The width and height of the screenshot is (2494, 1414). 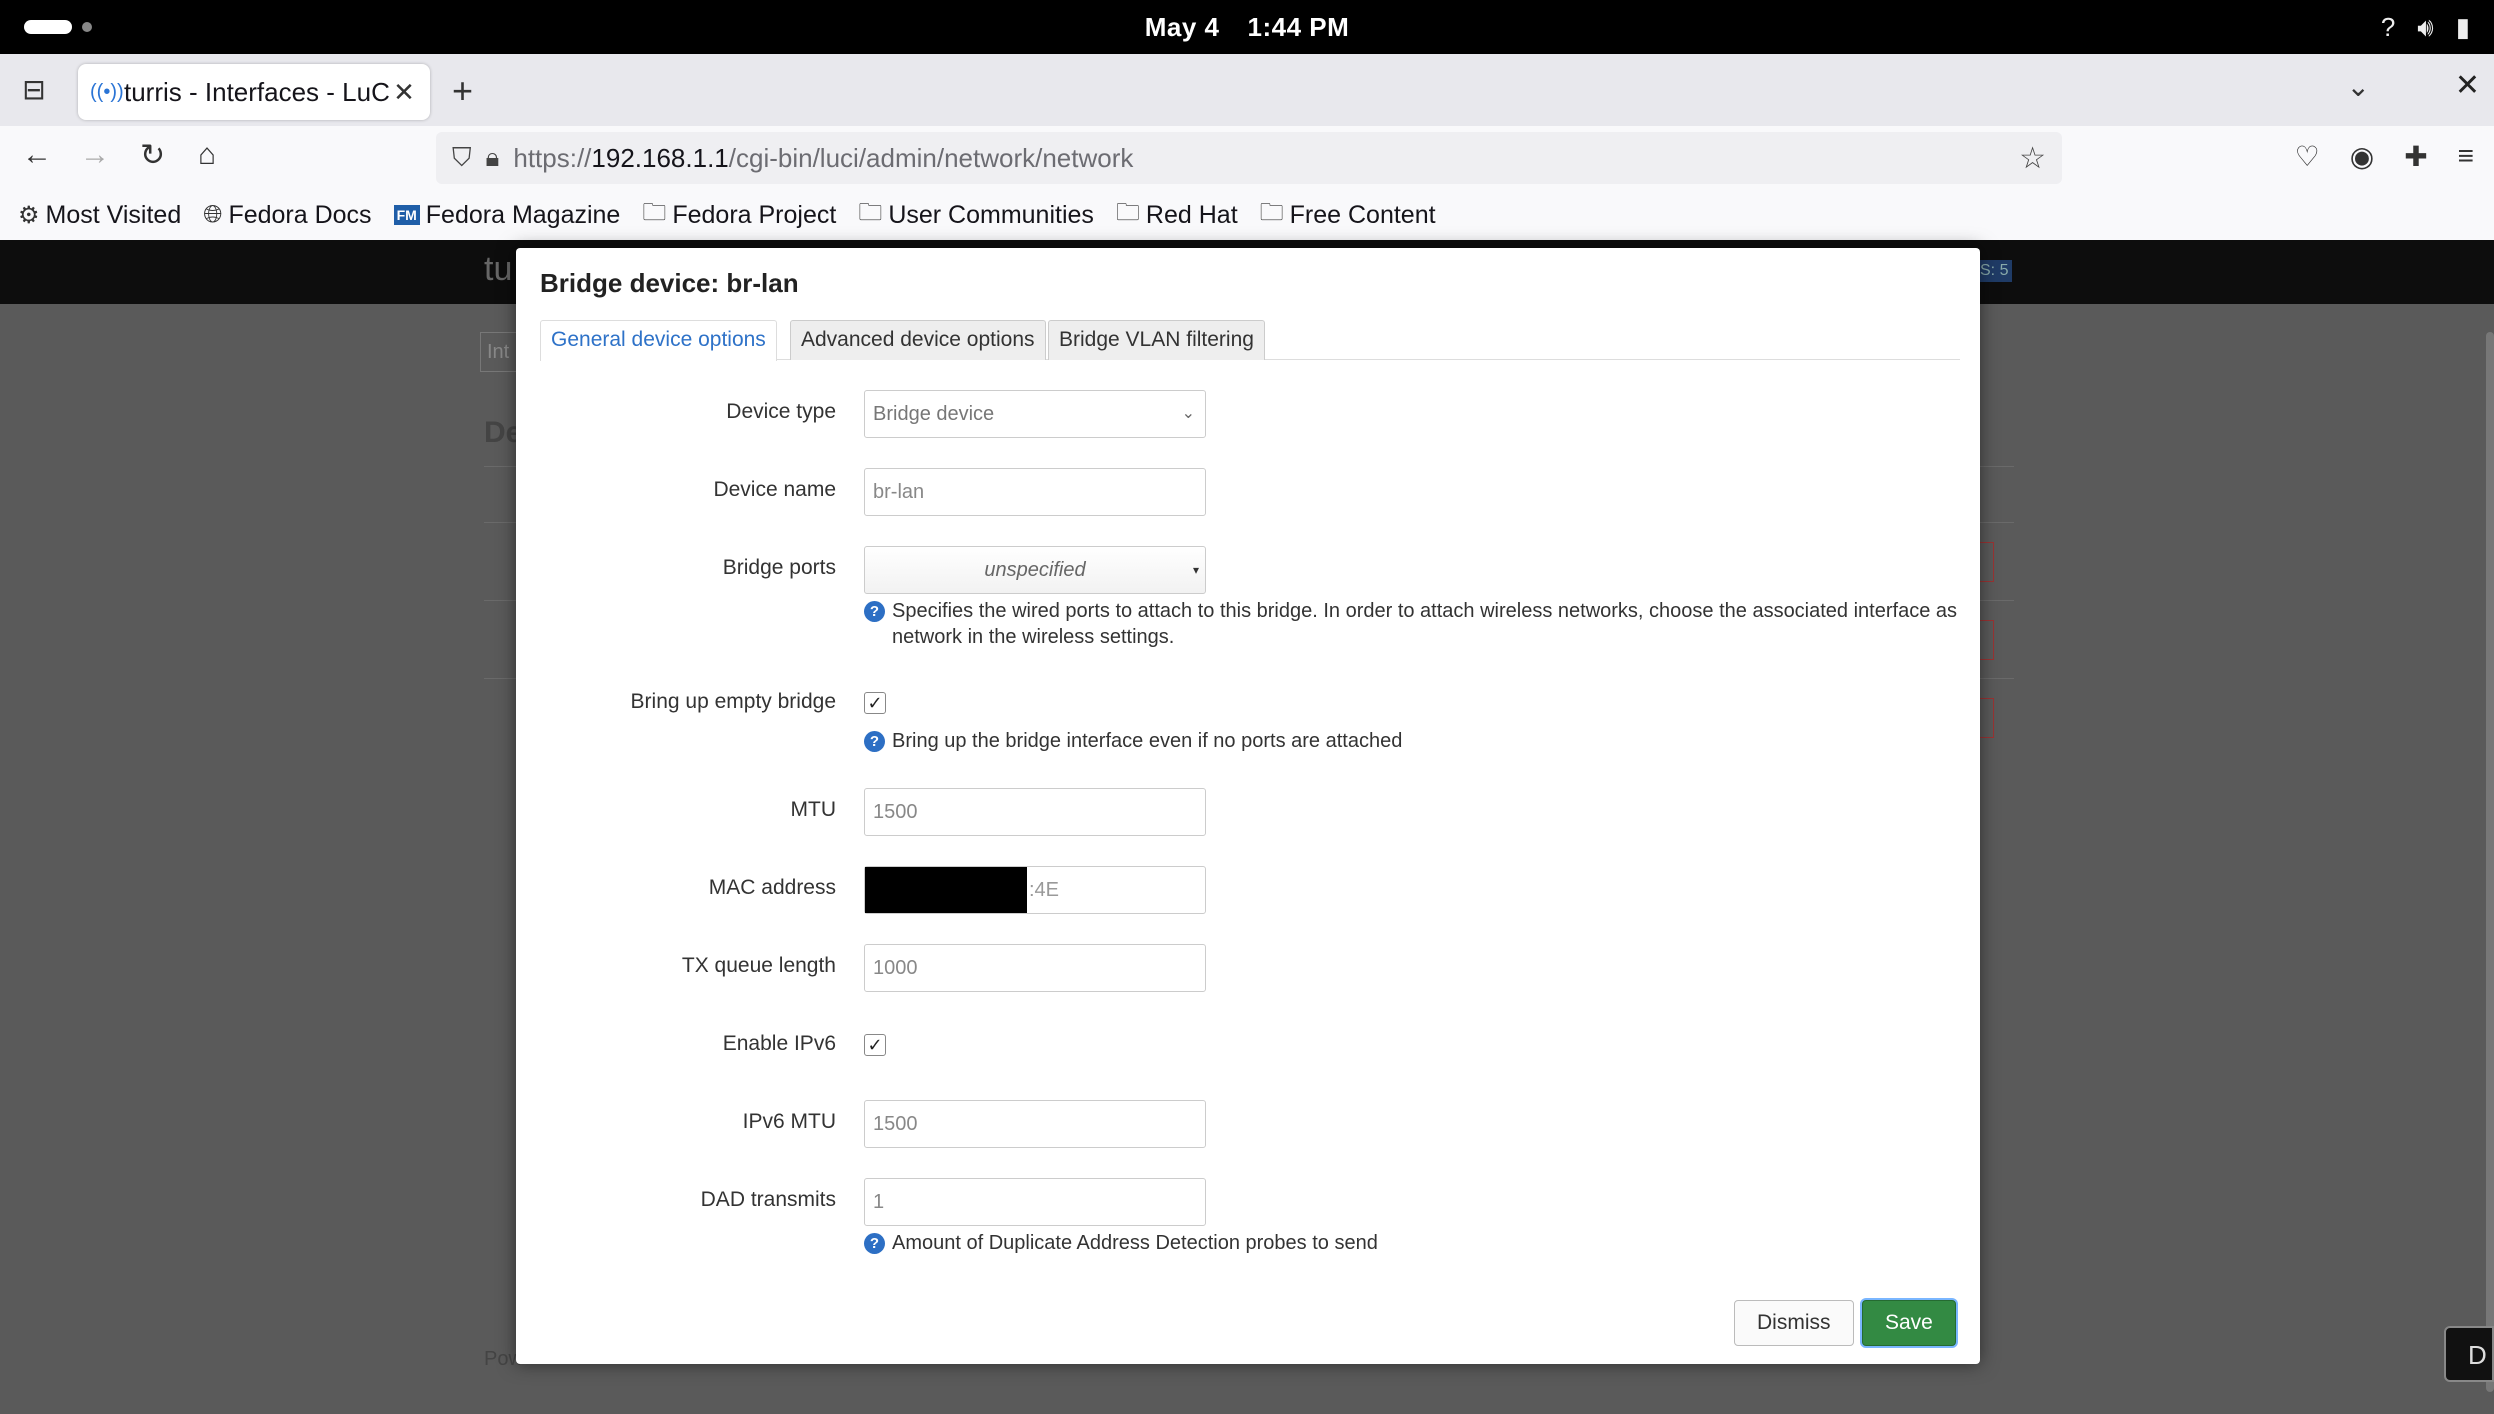 I want to click on redaction-block, so click(x=946, y=890).